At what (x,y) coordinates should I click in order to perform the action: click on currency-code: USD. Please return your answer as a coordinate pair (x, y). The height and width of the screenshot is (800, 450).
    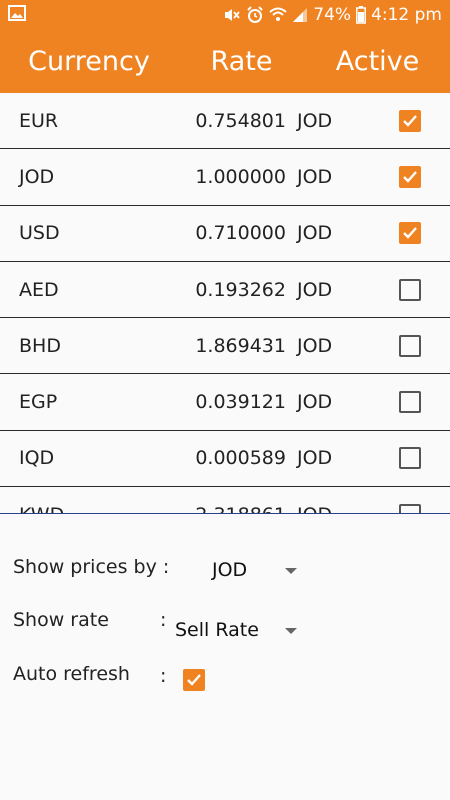
    Looking at the image, I should click on (39, 233).